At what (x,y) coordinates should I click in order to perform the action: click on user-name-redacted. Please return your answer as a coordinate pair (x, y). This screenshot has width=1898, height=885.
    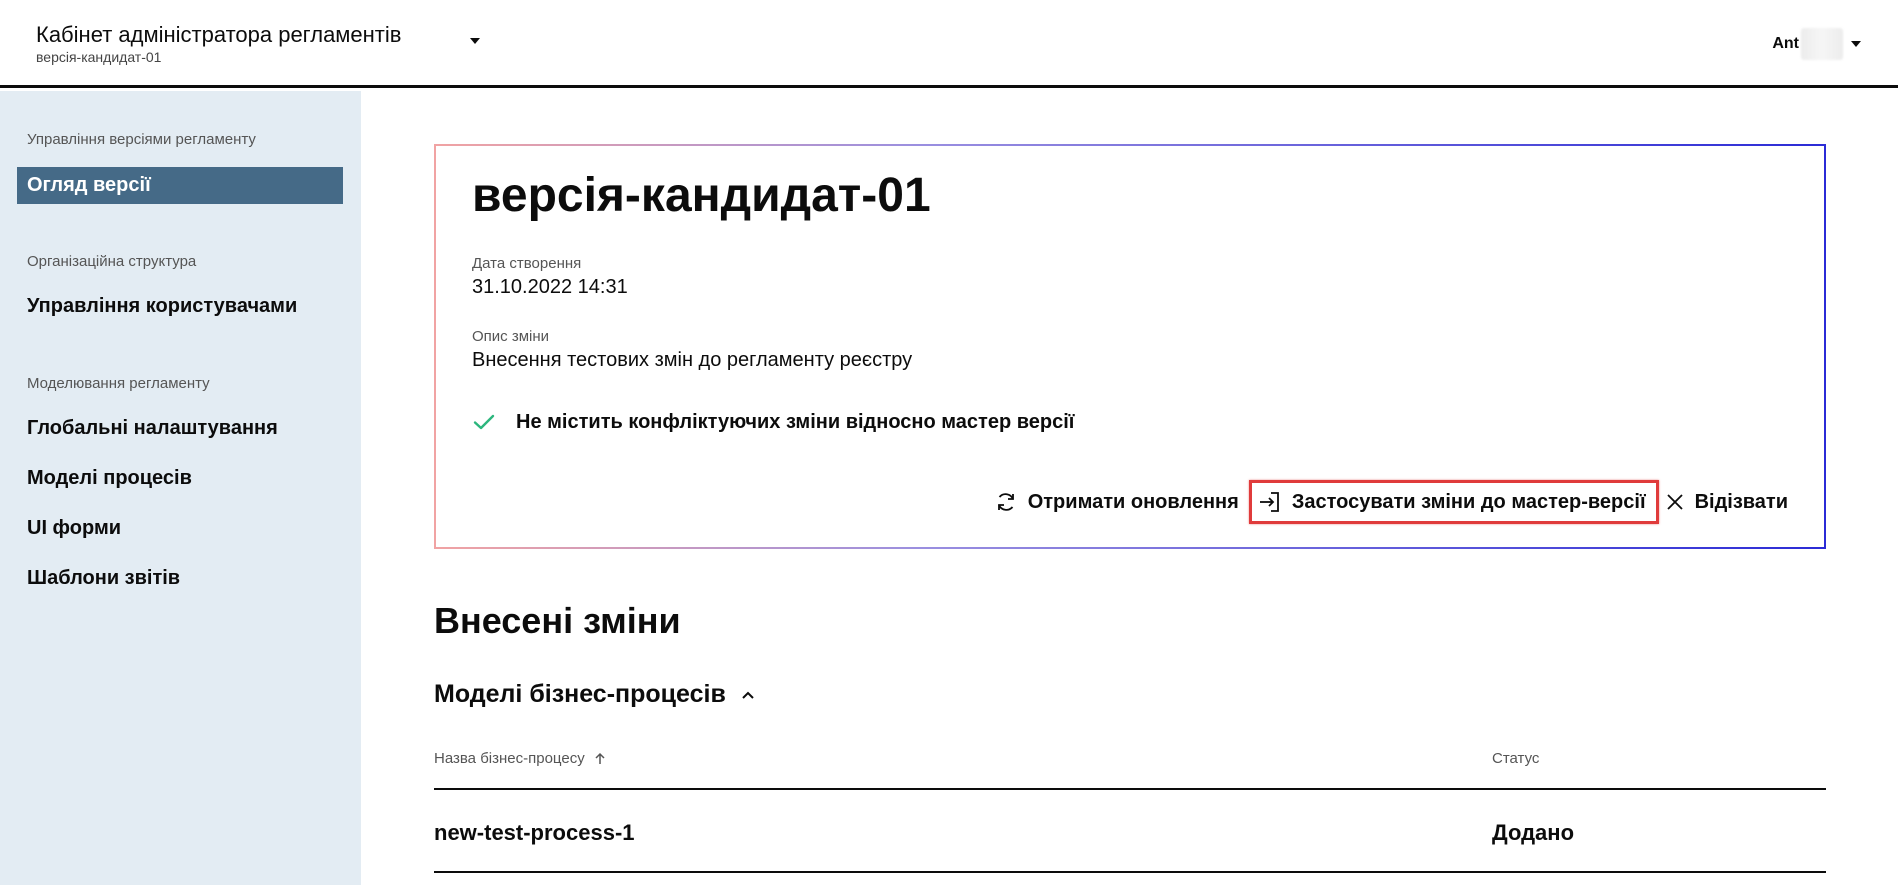
    Looking at the image, I should click on (1822, 44).